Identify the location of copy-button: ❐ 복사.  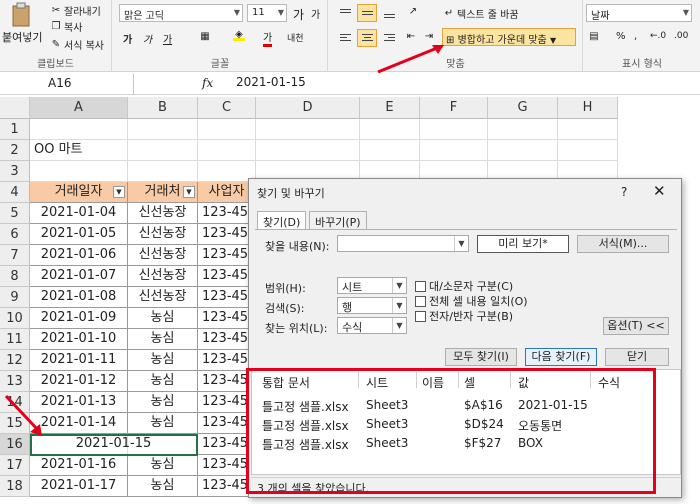
(66, 27).